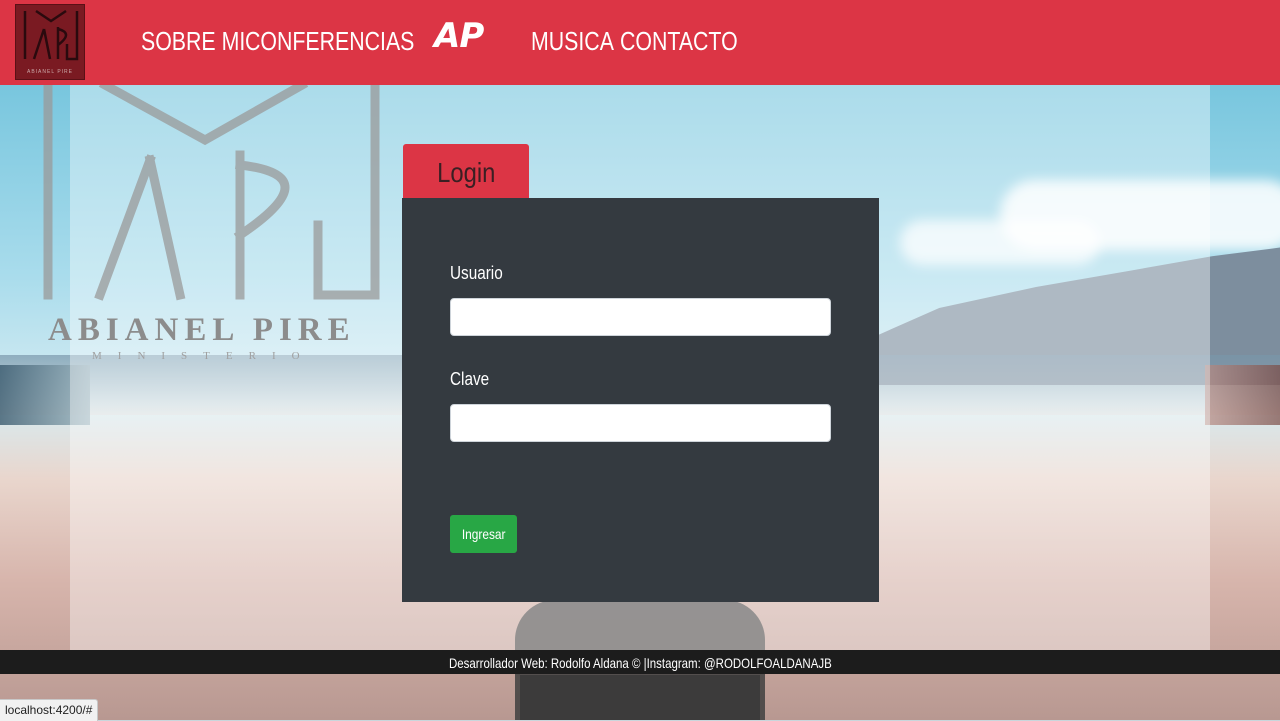 The height and width of the screenshot is (721, 1280). Describe the element at coordinates (640, 317) in the screenshot. I see `username-input` at that location.